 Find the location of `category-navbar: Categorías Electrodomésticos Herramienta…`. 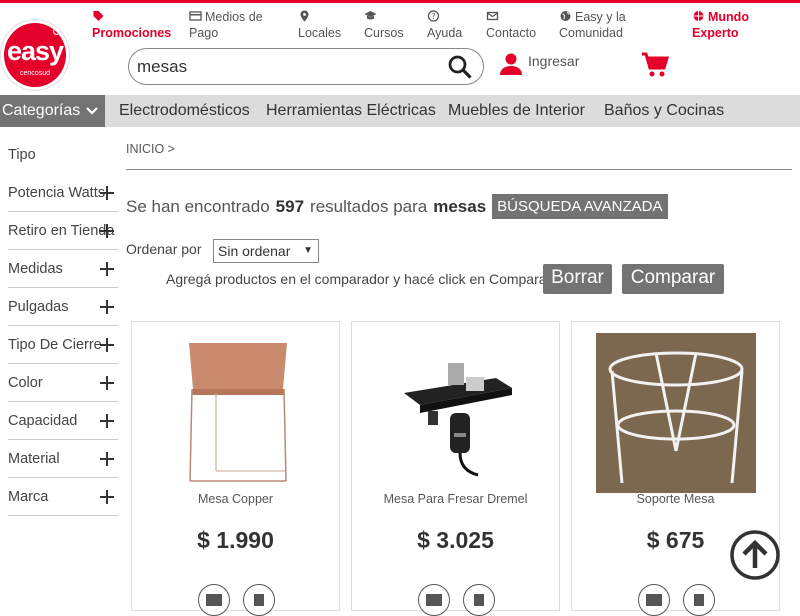

category-navbar: Categorías Electrodomésticos Herramienta… is located at coordinates (400, 111).